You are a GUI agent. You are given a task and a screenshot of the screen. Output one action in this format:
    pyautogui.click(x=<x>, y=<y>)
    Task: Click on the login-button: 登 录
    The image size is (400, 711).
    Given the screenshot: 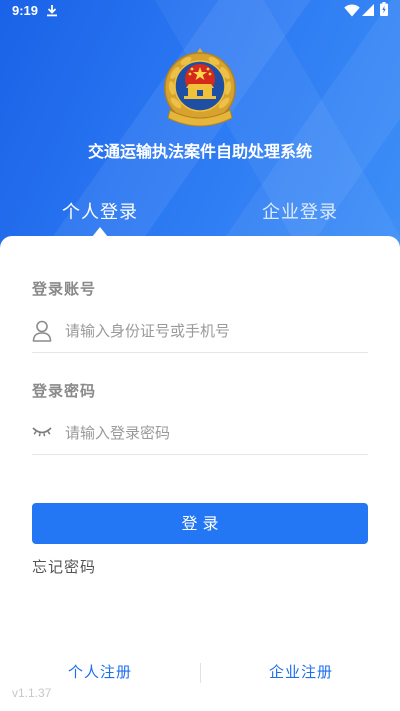 What is the action you would take?
    pyautogui.click(x=200, y=523)
    